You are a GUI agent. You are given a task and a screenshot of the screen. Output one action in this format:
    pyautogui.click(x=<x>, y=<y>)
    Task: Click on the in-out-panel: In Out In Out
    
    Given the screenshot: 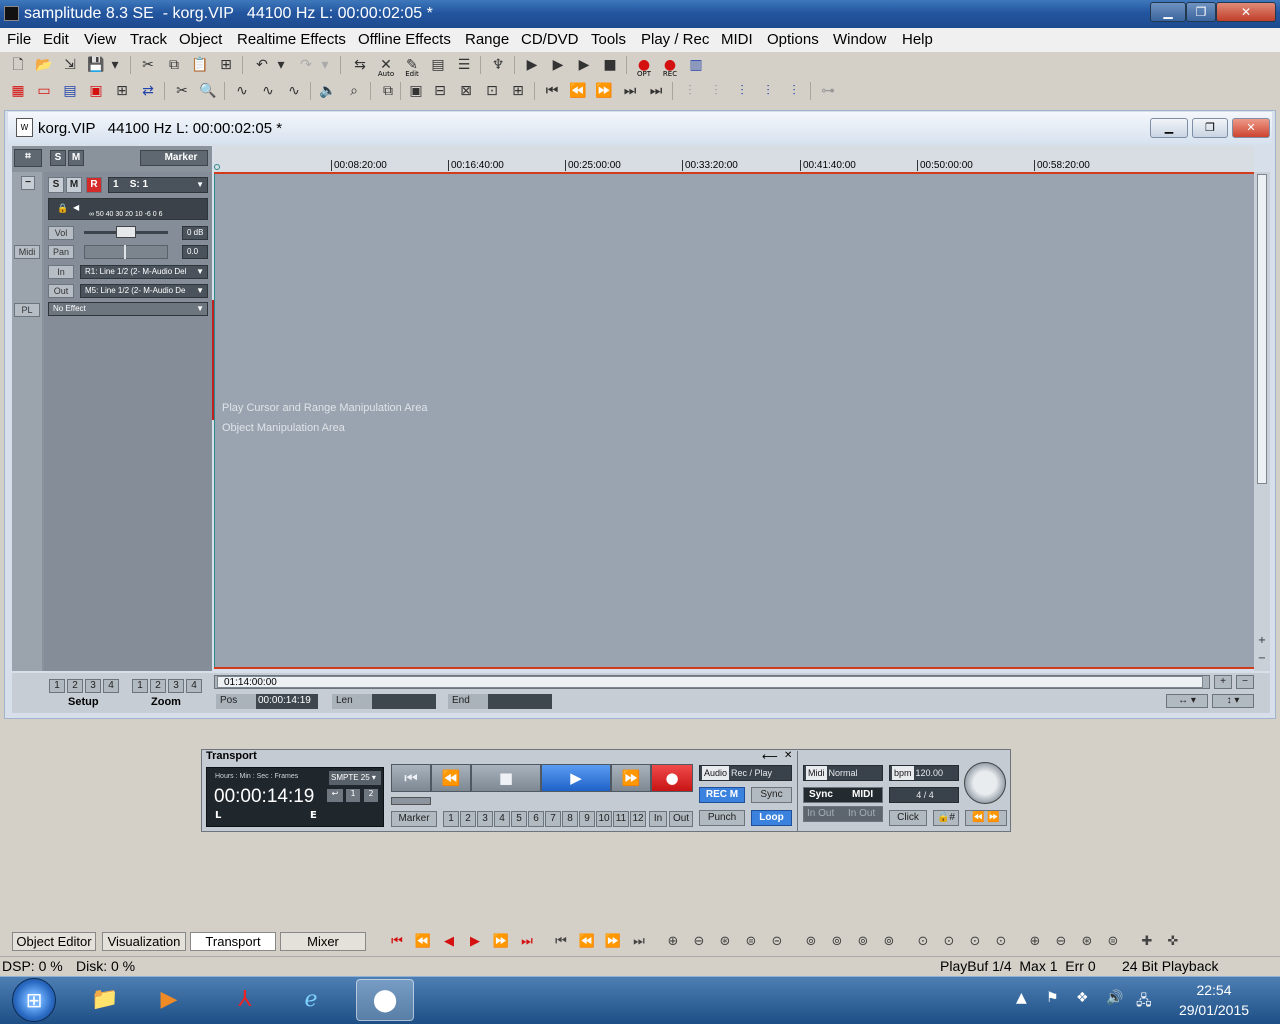 What is the action you would take?
    pyautogui.click(x=843, y=814)
    